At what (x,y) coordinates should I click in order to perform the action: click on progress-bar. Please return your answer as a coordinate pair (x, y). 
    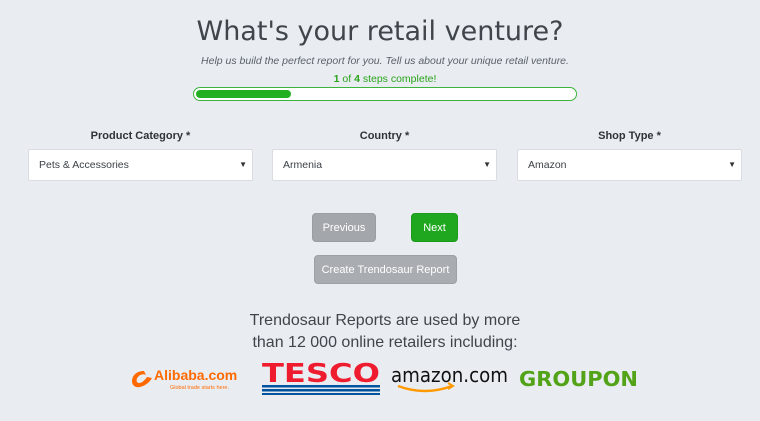
    Looking at the image, I should click on (385, 94).